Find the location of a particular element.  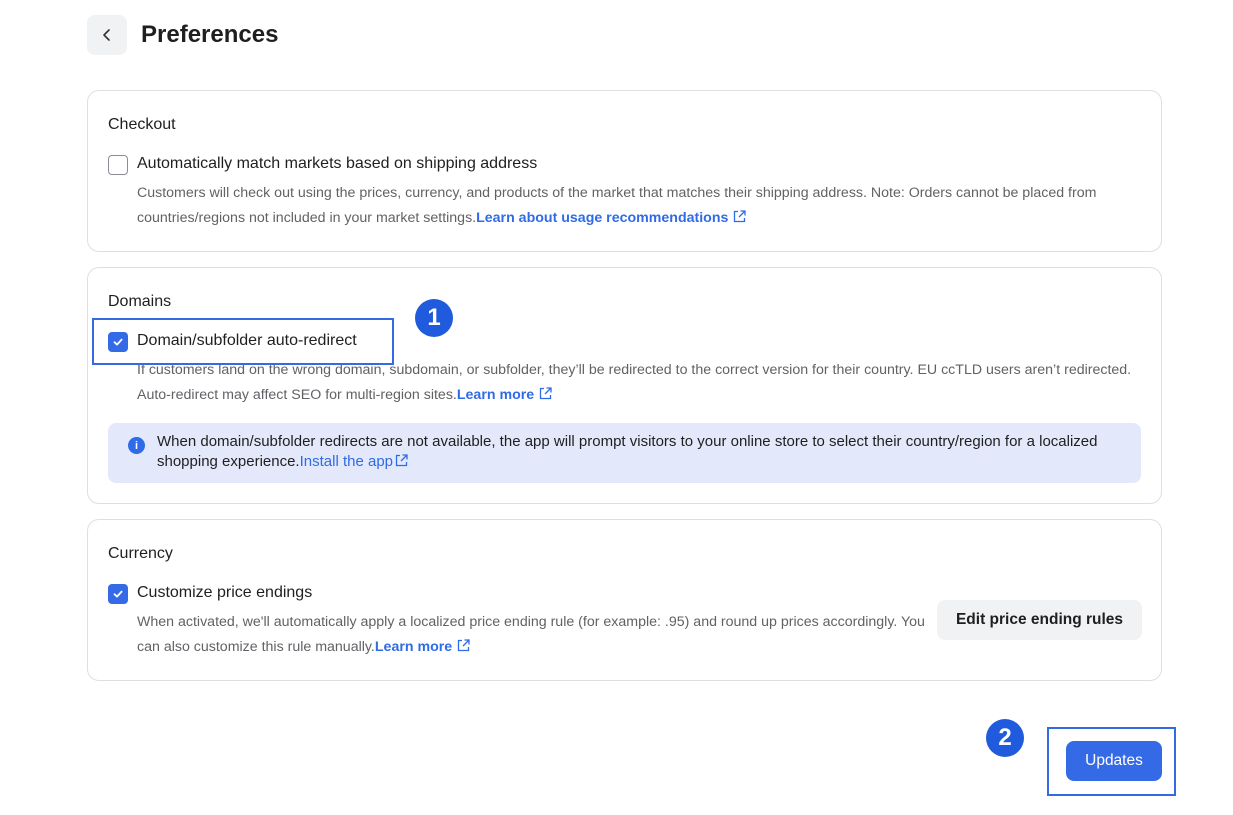

back-button is located at coordinates (107, 35).